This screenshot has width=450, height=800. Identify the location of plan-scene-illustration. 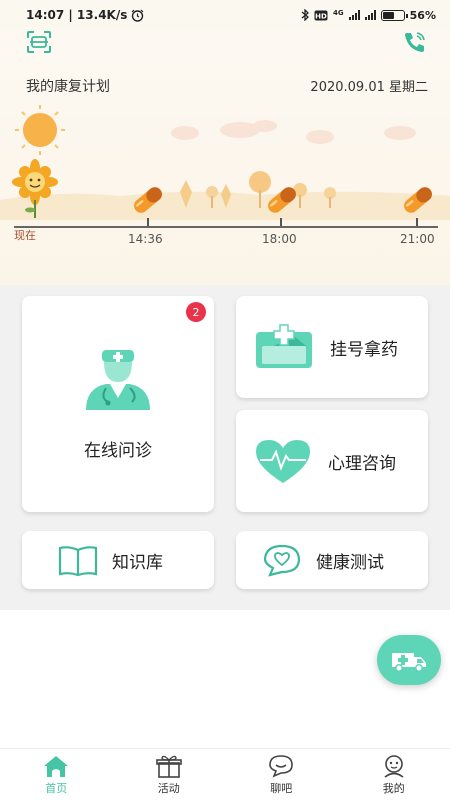
(225, 162).